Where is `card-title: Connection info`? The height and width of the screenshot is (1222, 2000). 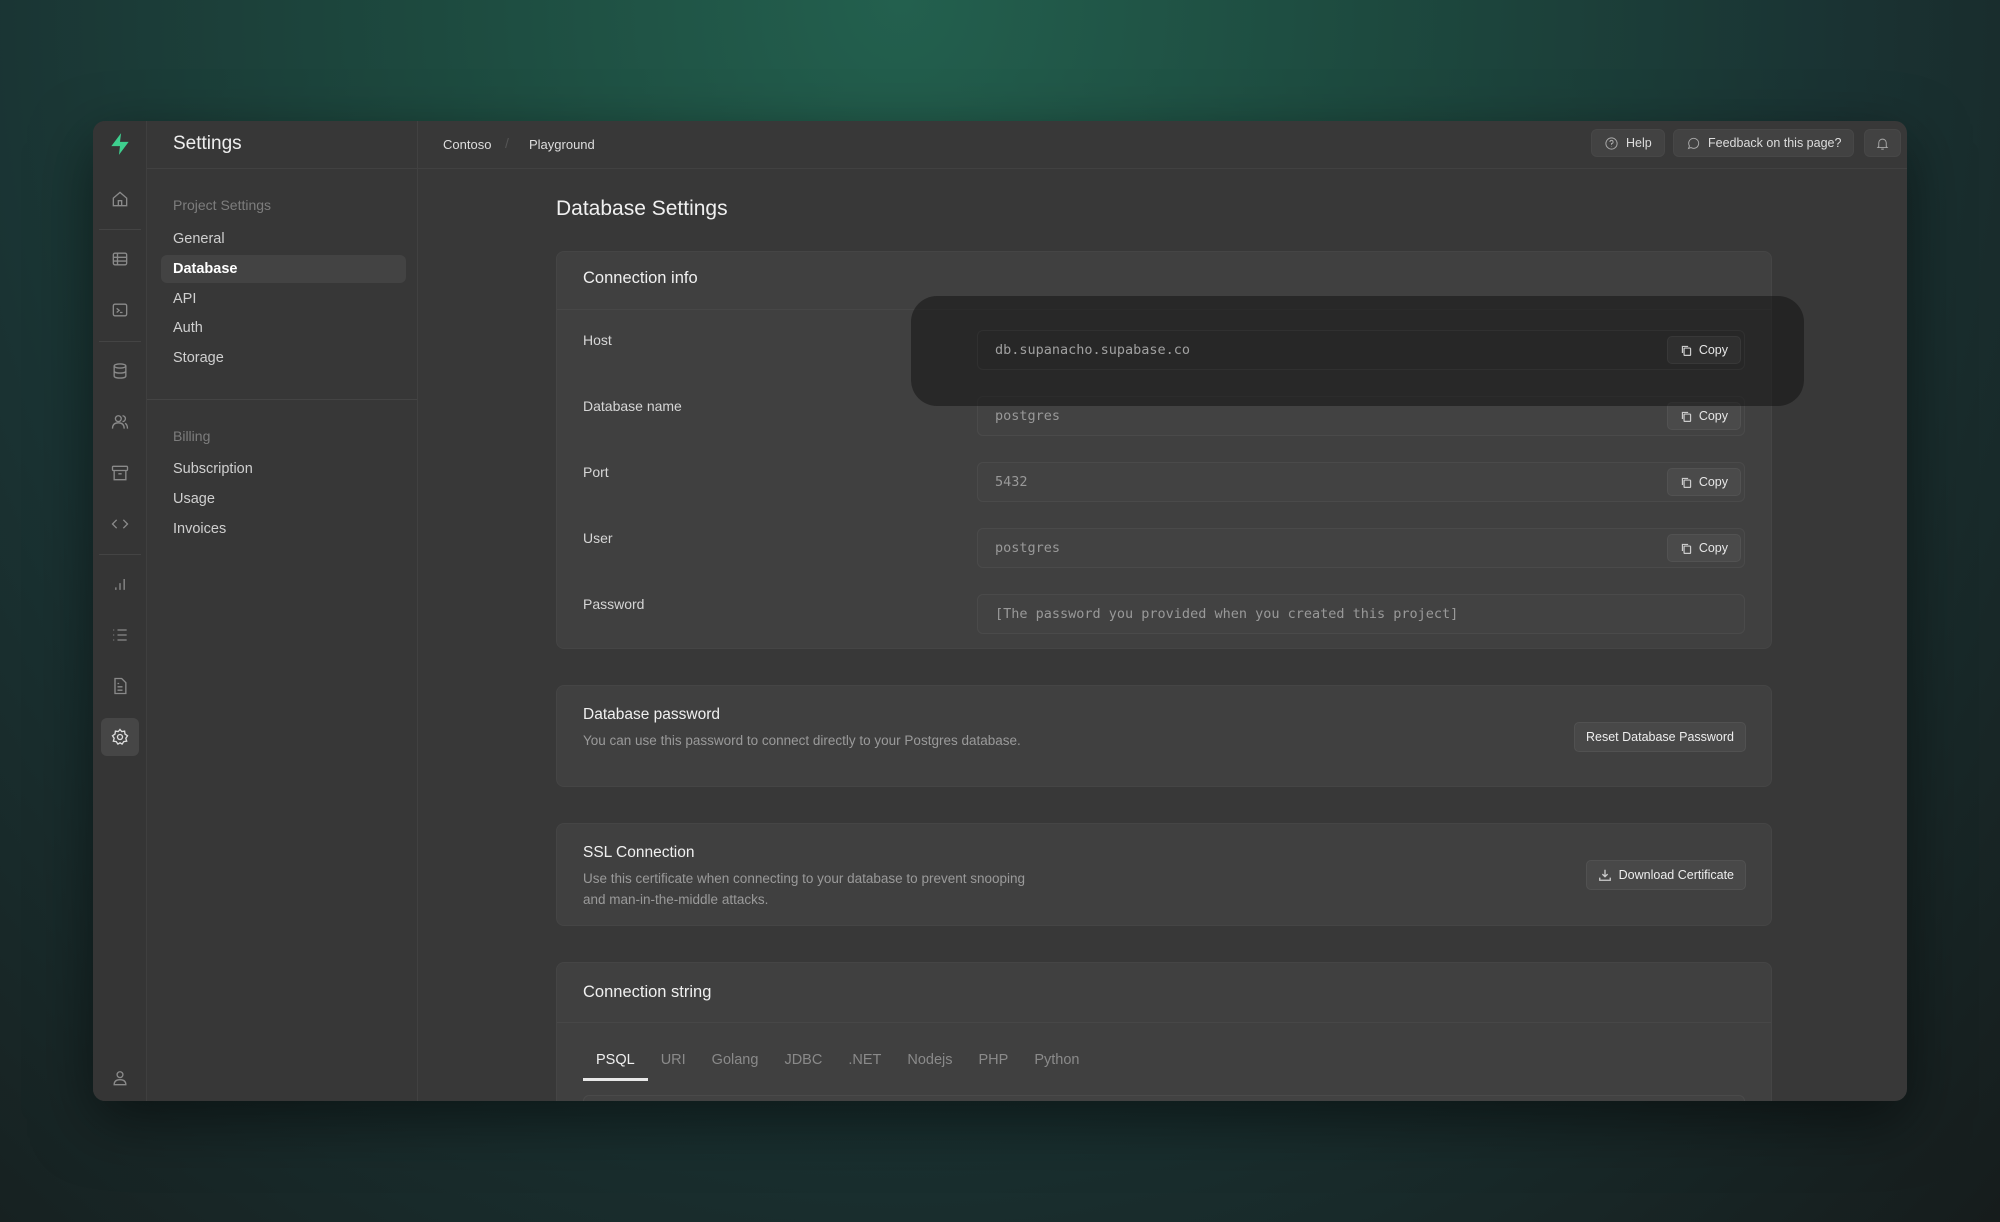
card-title: Connection info is located at coordinates (640, 278).